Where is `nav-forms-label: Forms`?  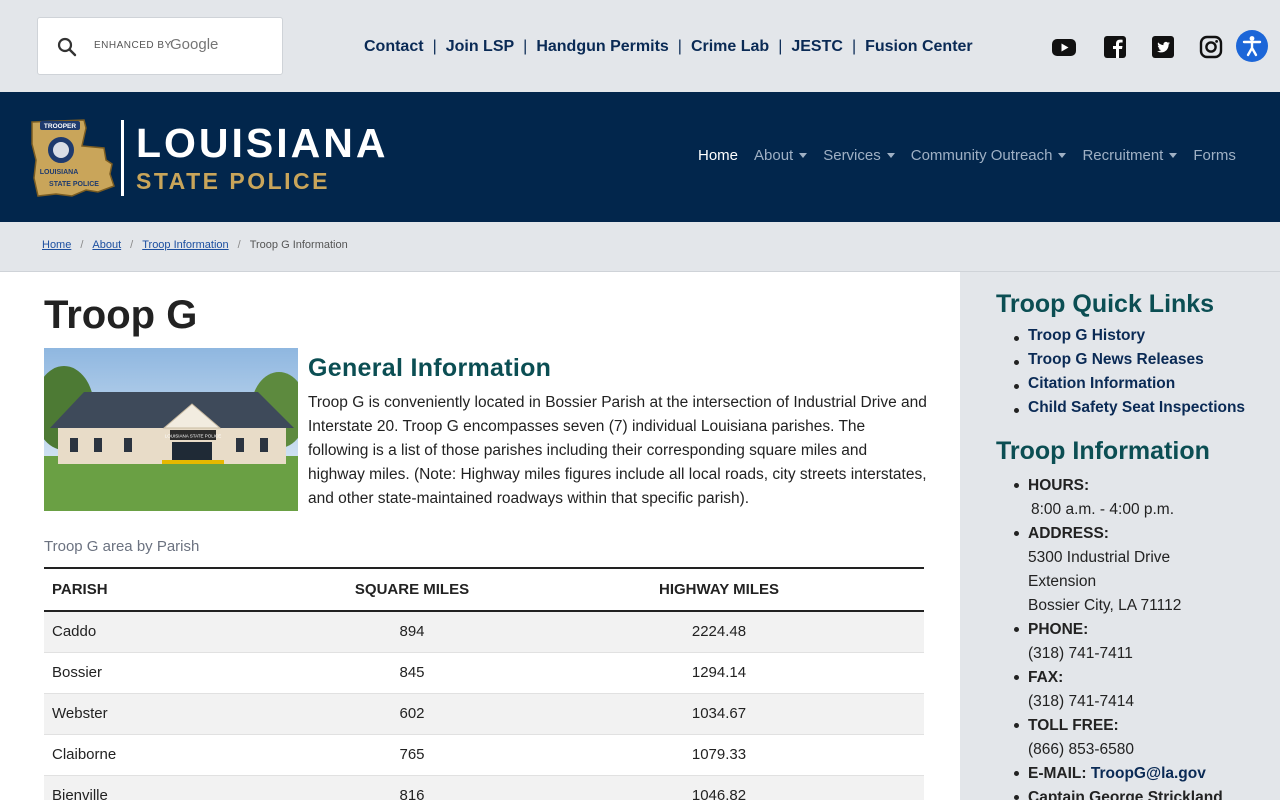 nav-forms-label: Forms is located at coordinates (1214, 155).